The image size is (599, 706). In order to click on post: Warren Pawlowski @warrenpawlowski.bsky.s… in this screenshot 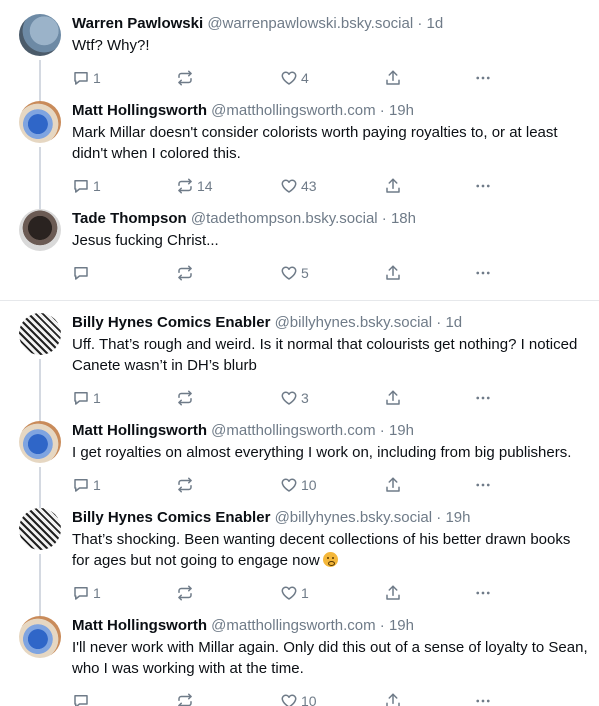, I will do `click(299, 59)`.